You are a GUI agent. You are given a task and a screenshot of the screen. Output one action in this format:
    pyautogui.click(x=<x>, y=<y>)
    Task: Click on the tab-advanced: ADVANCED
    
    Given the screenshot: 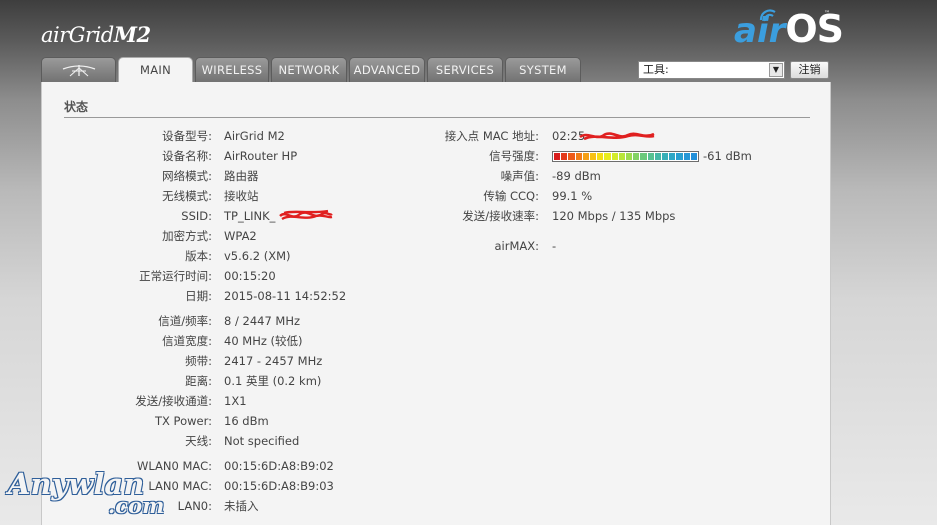 What is the action you would take?
    pyautogui.click(x=387, y=69)
    